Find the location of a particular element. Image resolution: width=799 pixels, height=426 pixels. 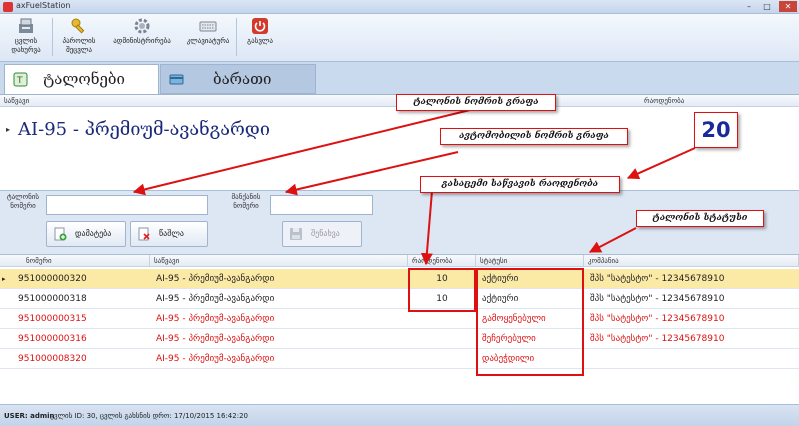

keyboard-icon is located at coordinates (208, 26).